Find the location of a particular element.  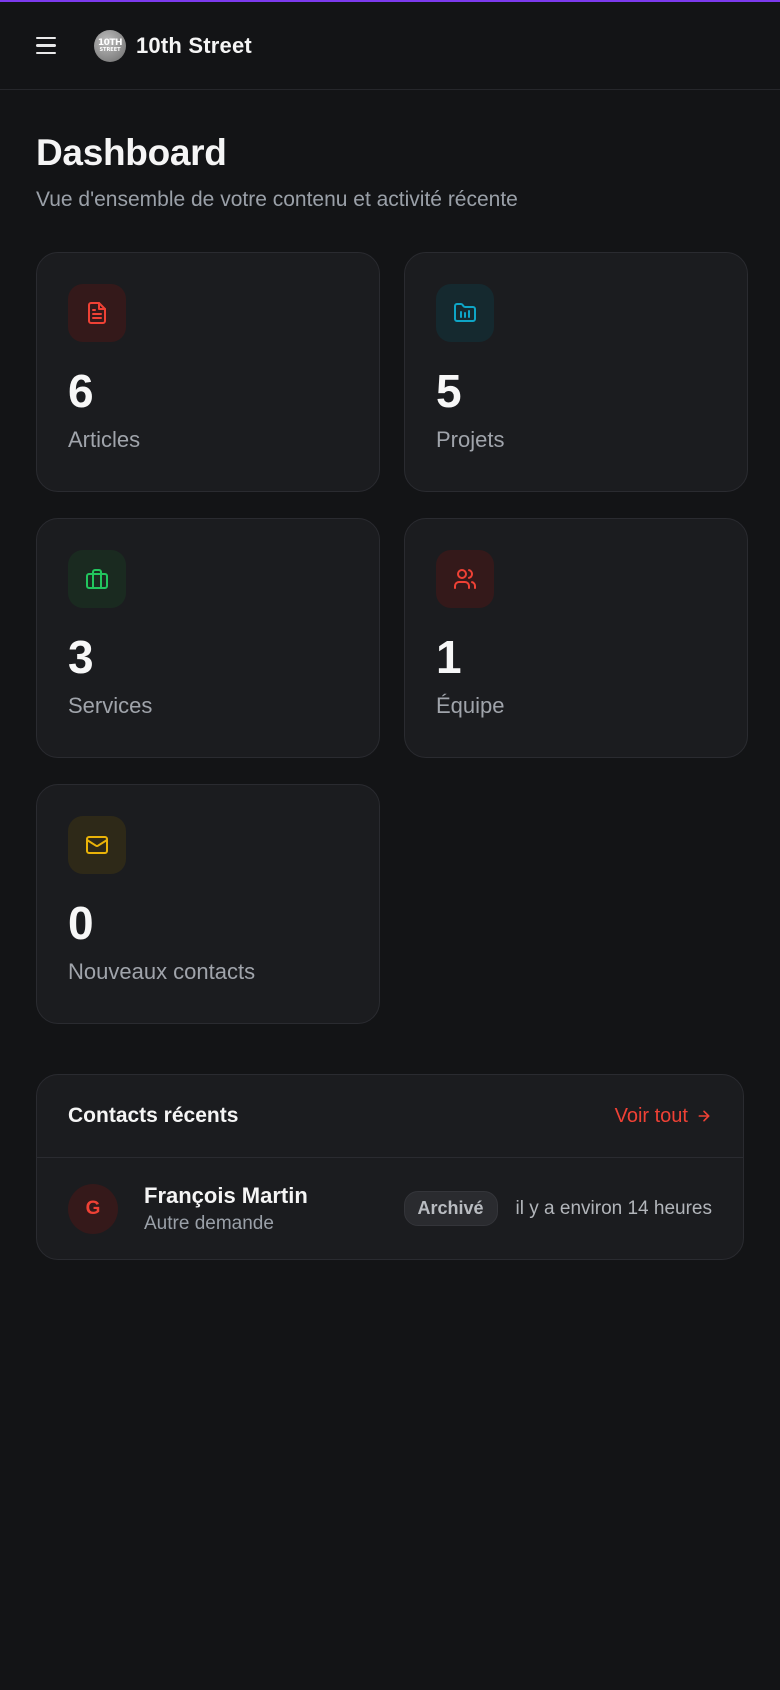

stat-card-equipe: 1 Équipe is located at coordinates (576, 638).